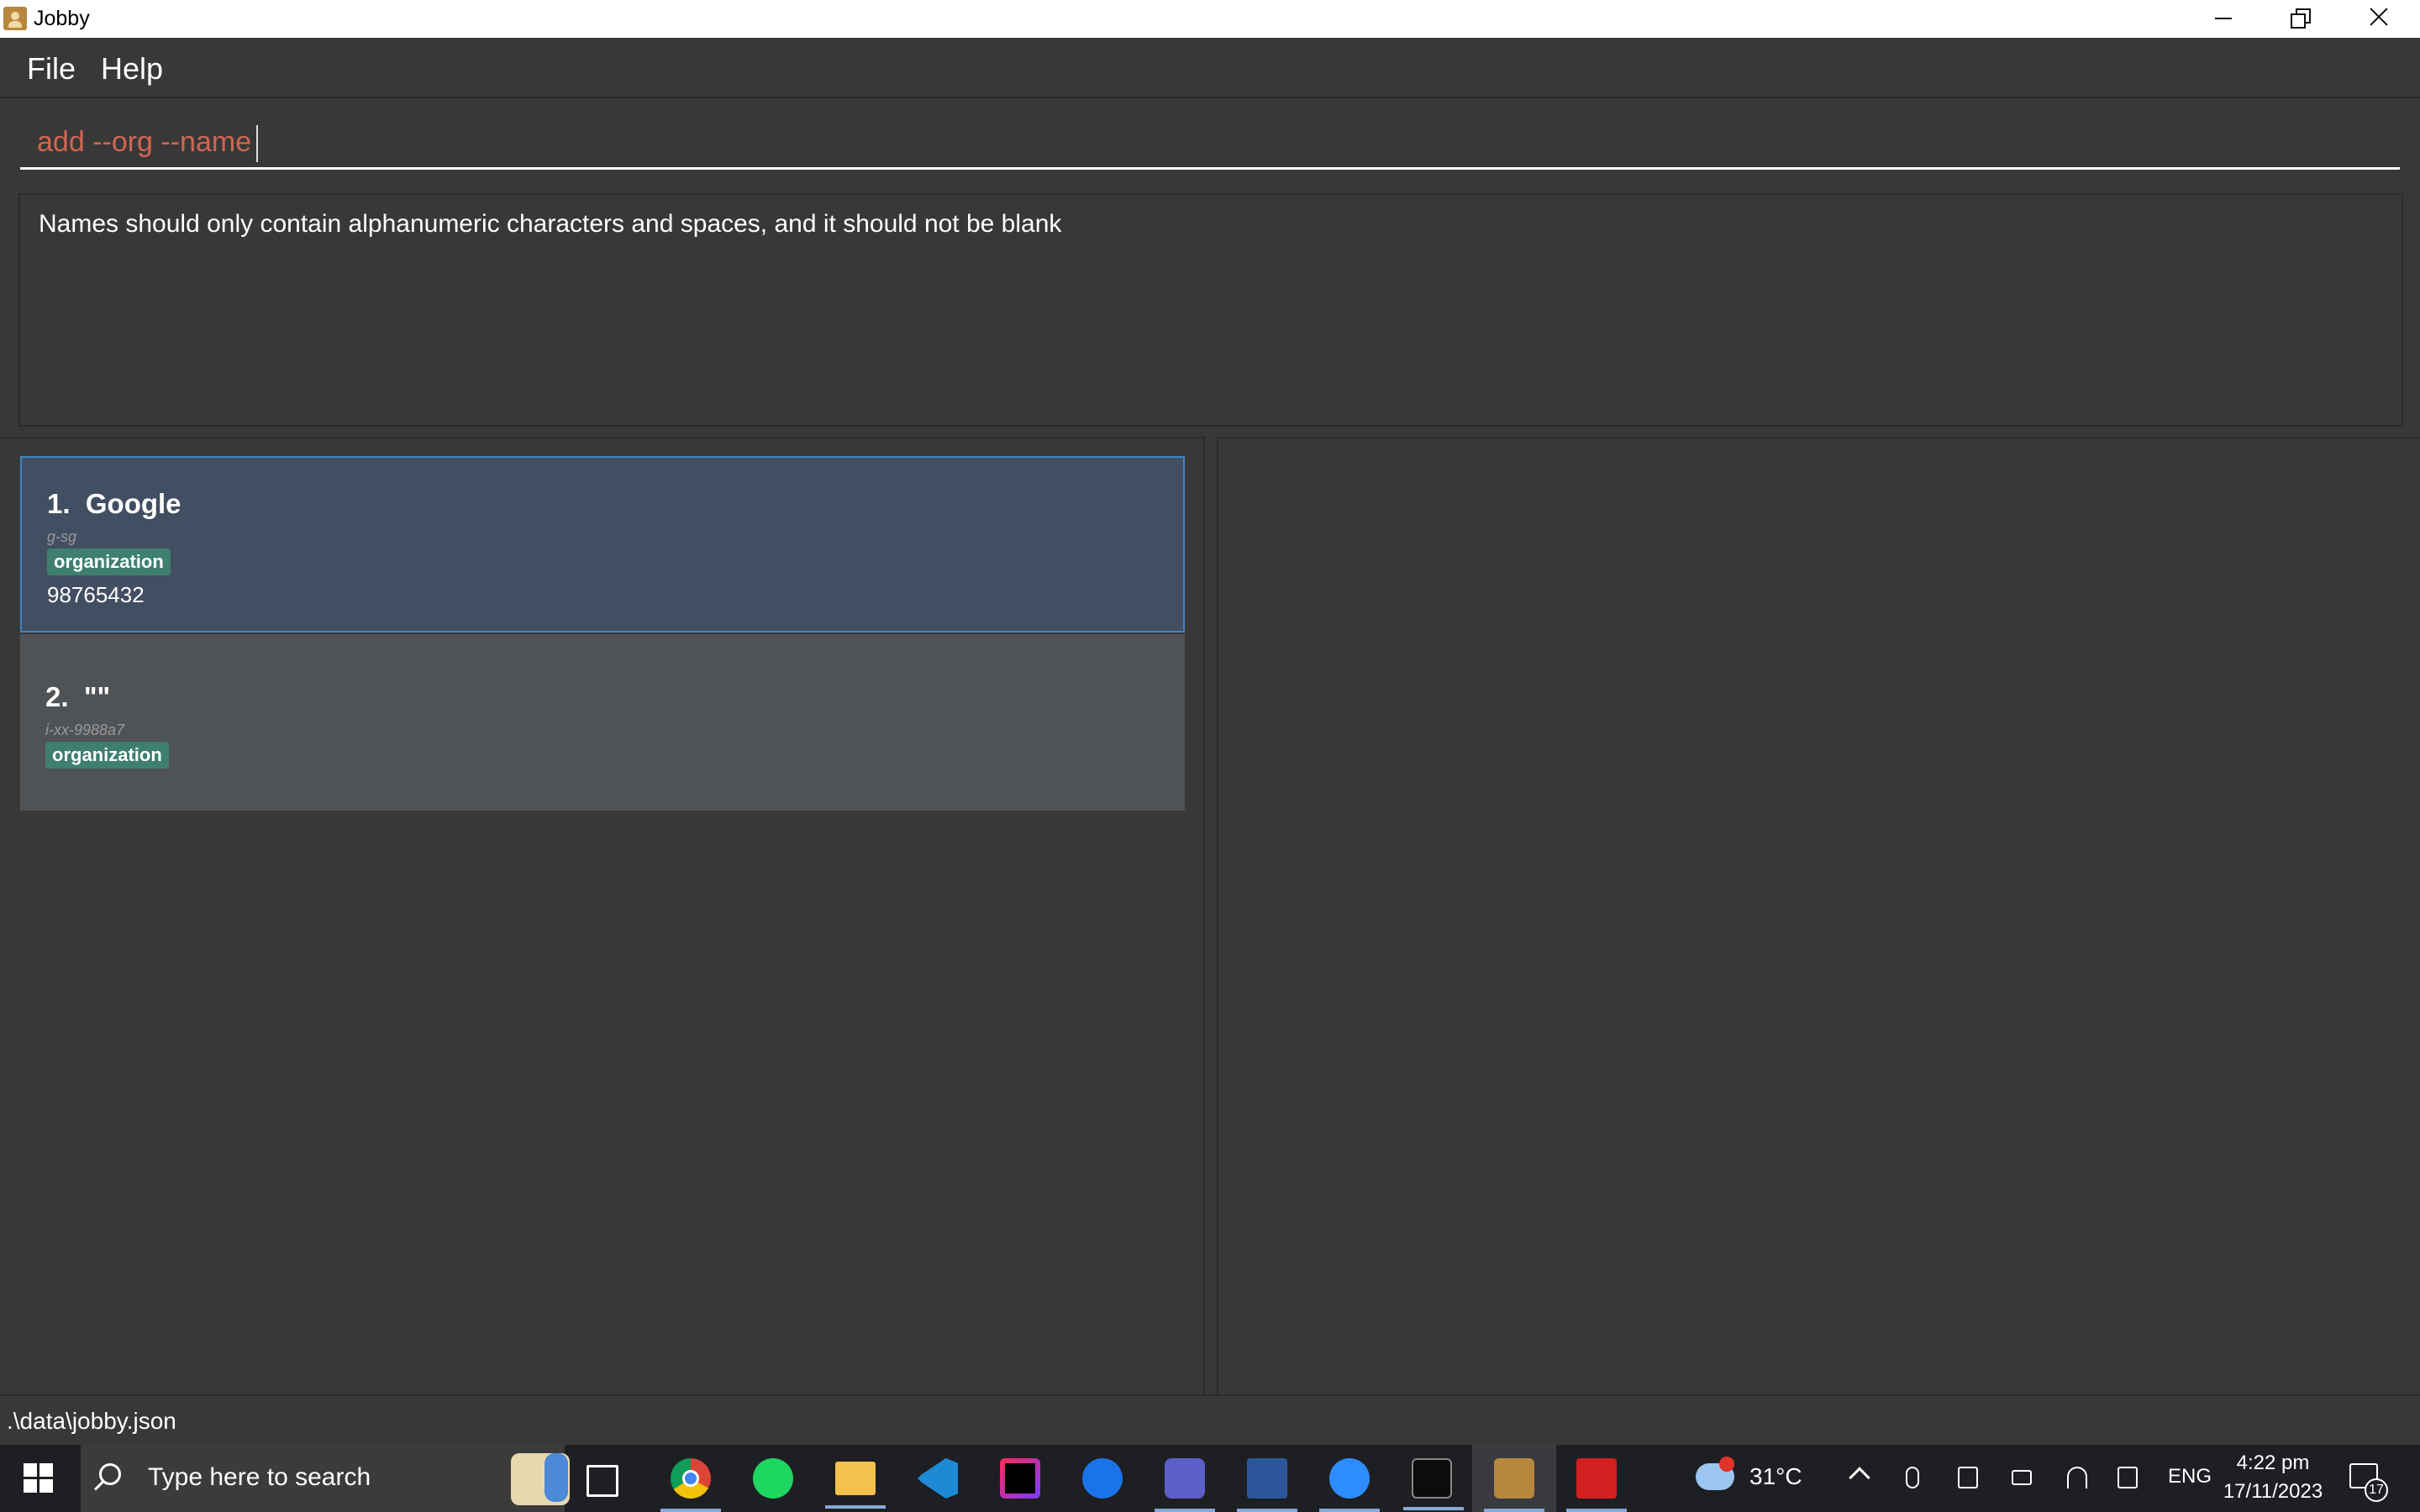  What do you see at coordinates (1210, 68) in the screenshot?
I see `menu-bar: File Help` at bounding box center [1210, 68].